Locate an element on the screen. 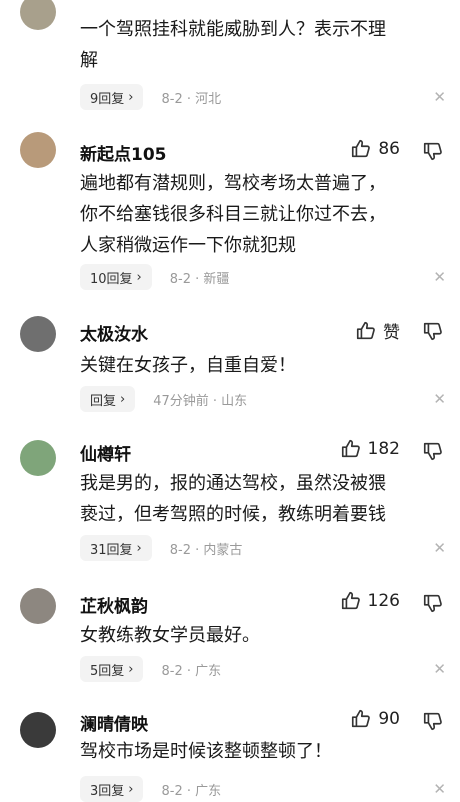 Image resolution: width=460 pixels, height=802 pixels. comment-text-line: 女教练教女学员最好。 is located at coordinates (170, 635).